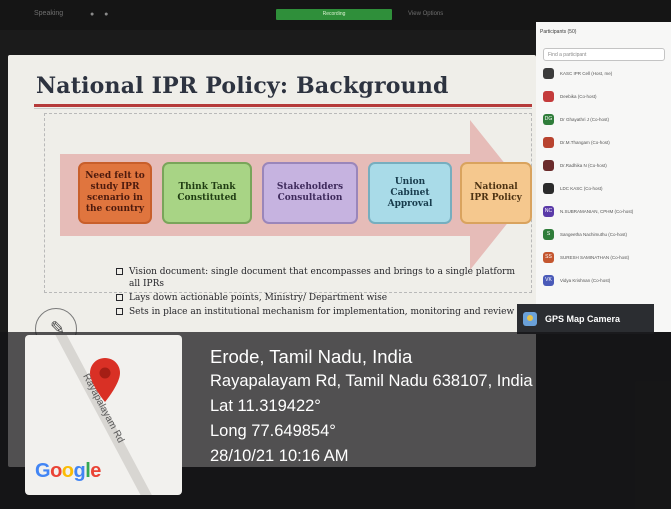 Image resolution: width=671 pixels, height=509 pixels. I want to click on title-divider, so click(283, 105).